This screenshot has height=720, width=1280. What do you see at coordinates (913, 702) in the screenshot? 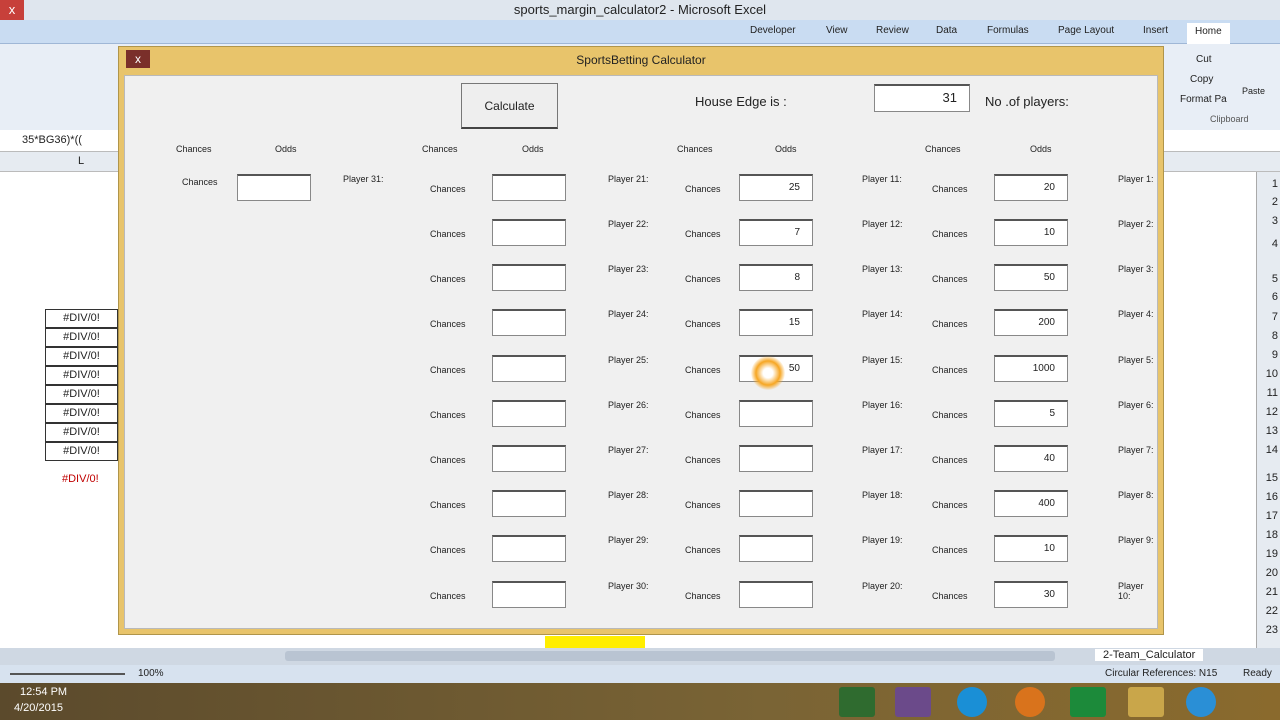
I see `app-taskbar-icon` at bounding box center [913, 702].